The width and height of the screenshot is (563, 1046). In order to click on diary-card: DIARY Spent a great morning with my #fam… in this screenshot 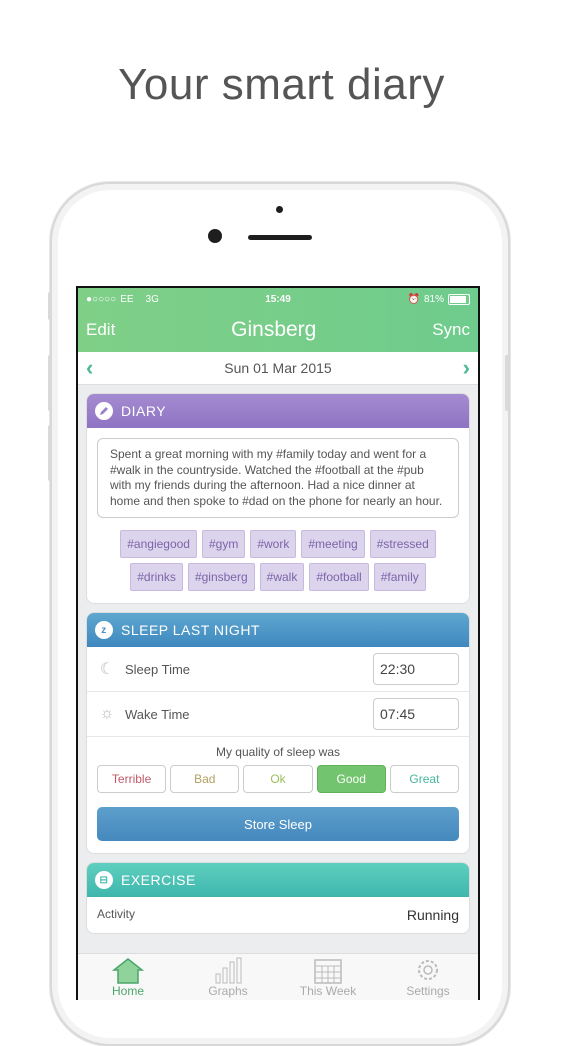, I will do `click(278, 498)`.